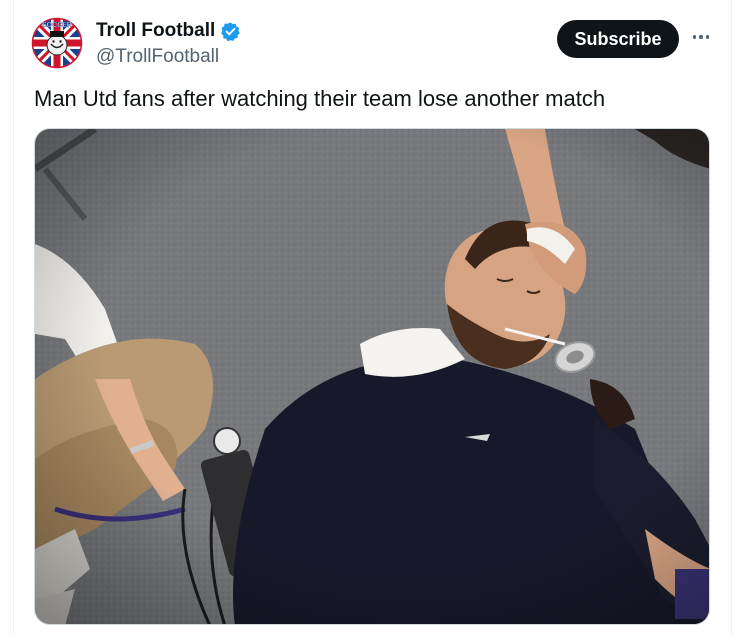  I want to click on author-display-name: Troll Football, so click(155, 31).